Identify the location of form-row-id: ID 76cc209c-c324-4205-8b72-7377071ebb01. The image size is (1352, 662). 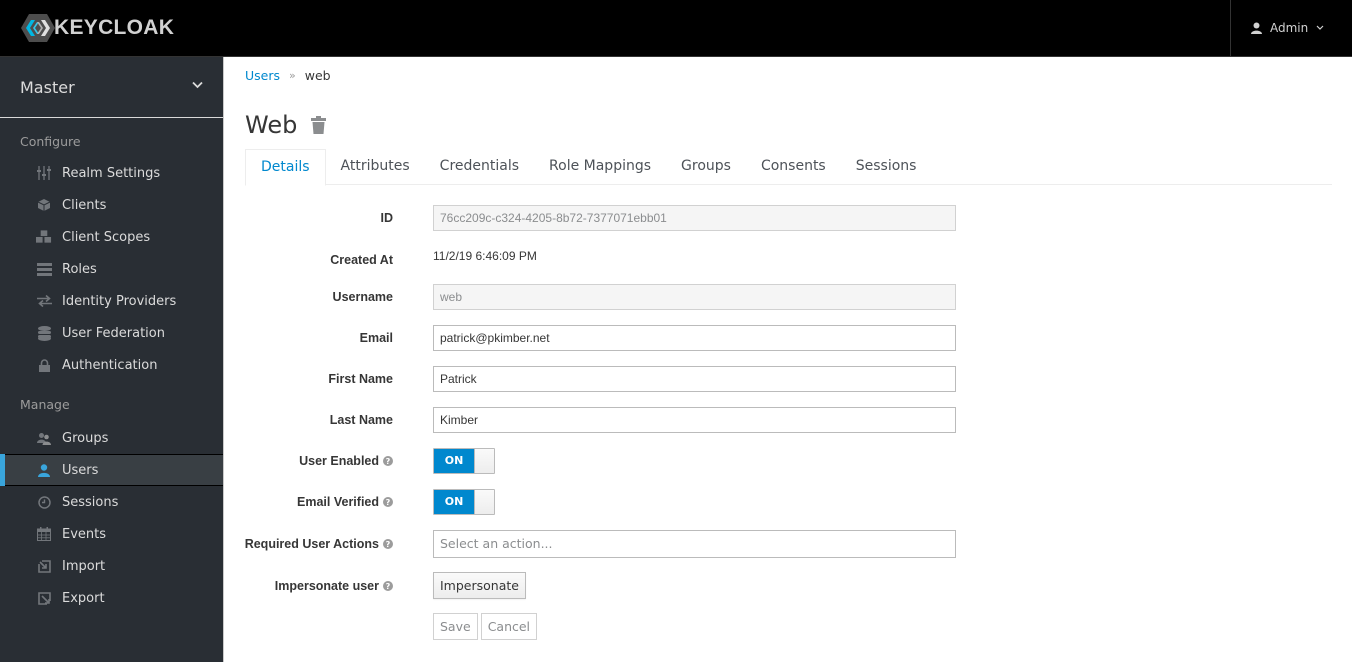
(605, 217).